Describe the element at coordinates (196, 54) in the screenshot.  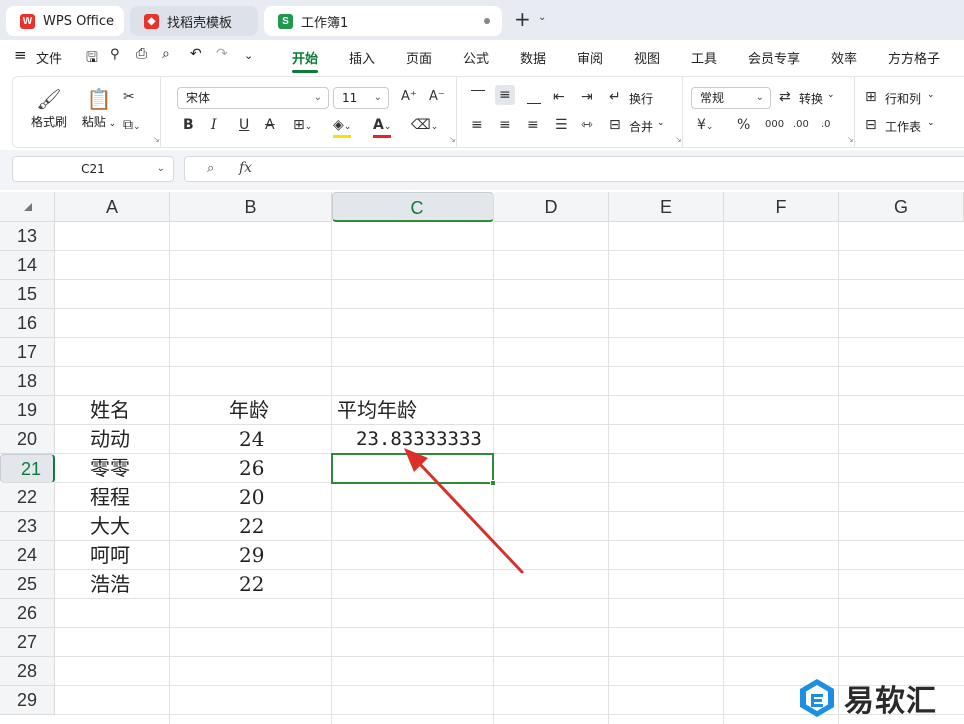
I see `undo-icon: ↶` at that location.